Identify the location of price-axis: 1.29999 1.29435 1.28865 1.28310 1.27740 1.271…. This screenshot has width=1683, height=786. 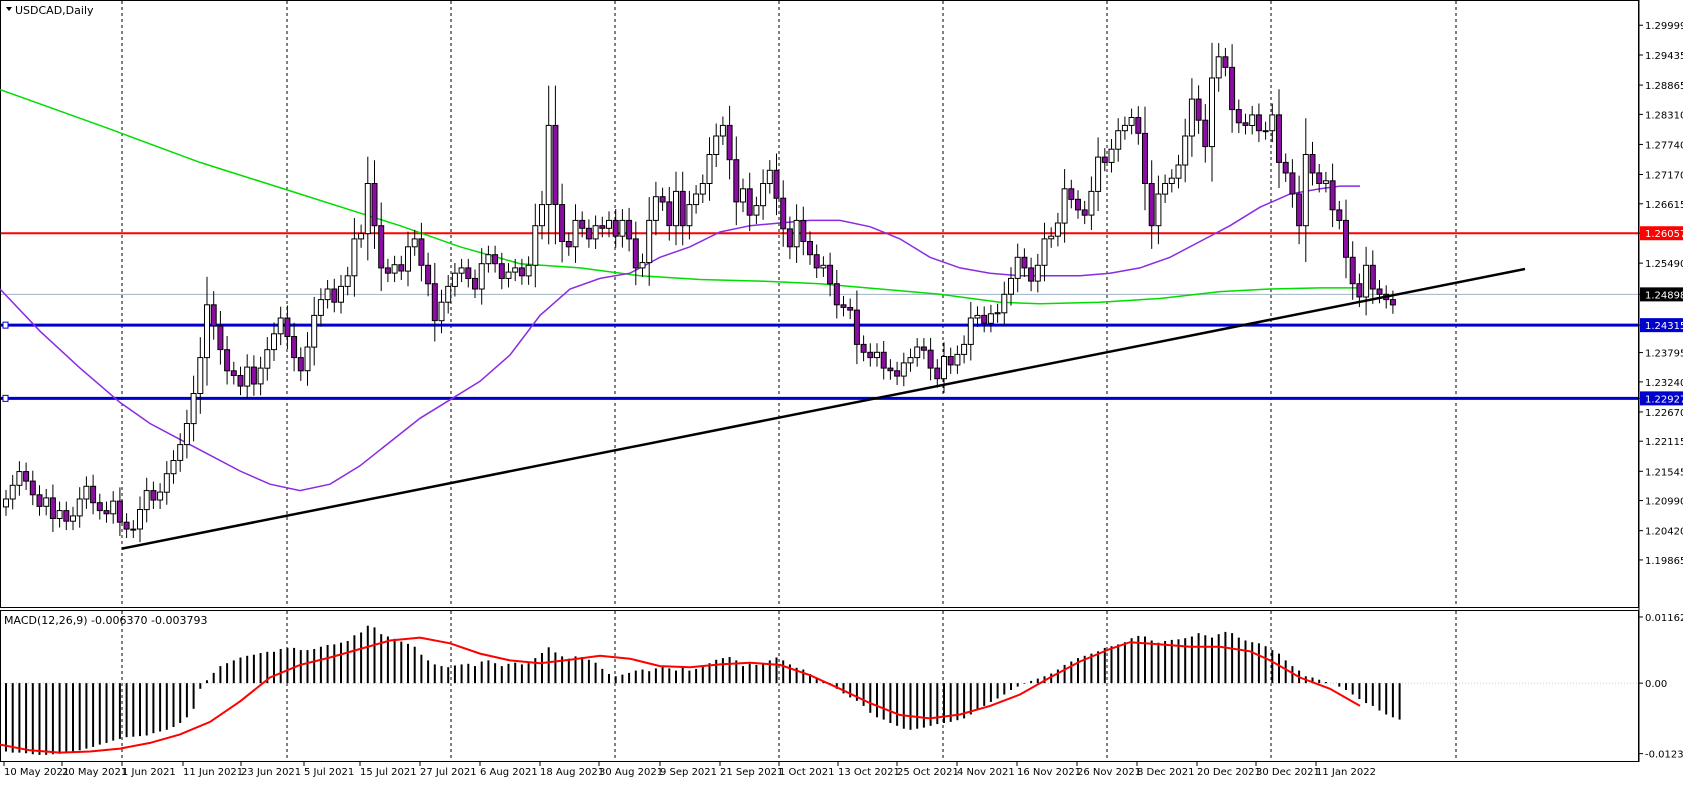
(1661, 294).